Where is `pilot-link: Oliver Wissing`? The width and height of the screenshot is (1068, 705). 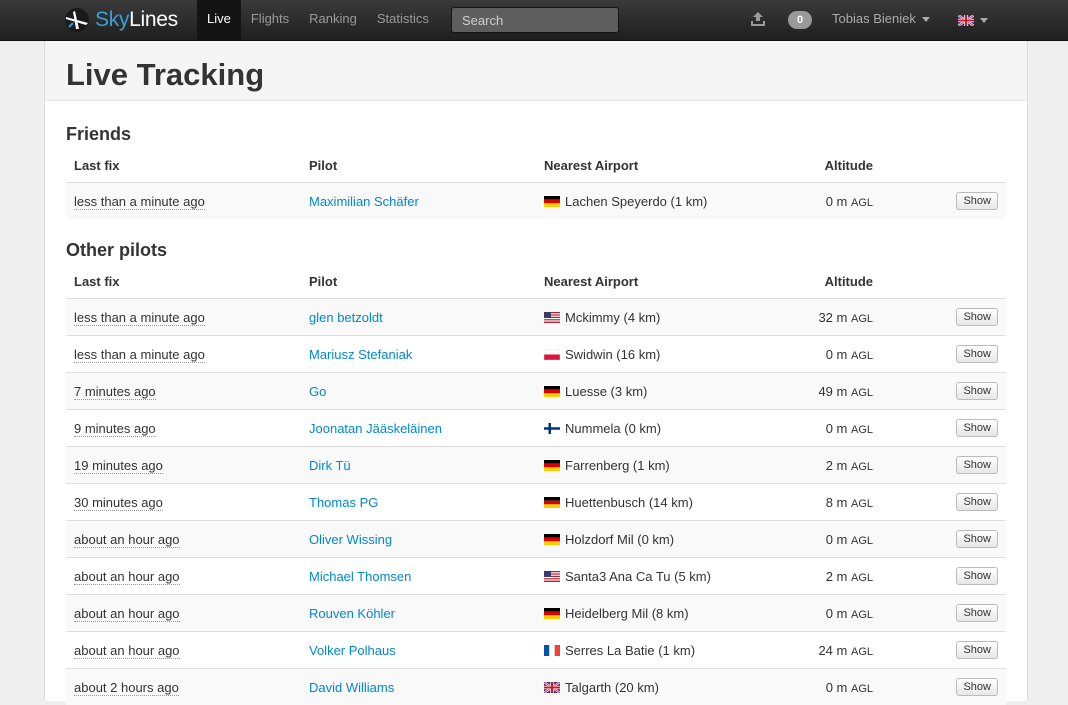 pilot-link: Oliver Wissing is located at coordinates (350, 539).